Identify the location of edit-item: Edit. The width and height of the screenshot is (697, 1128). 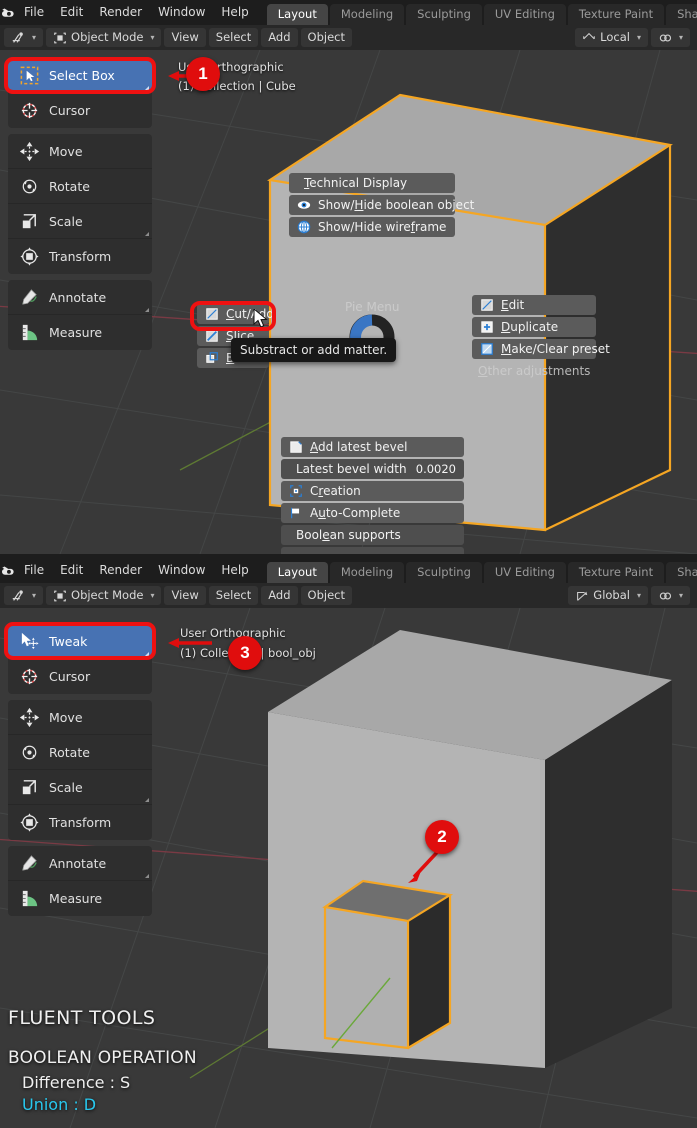
(534, 305).